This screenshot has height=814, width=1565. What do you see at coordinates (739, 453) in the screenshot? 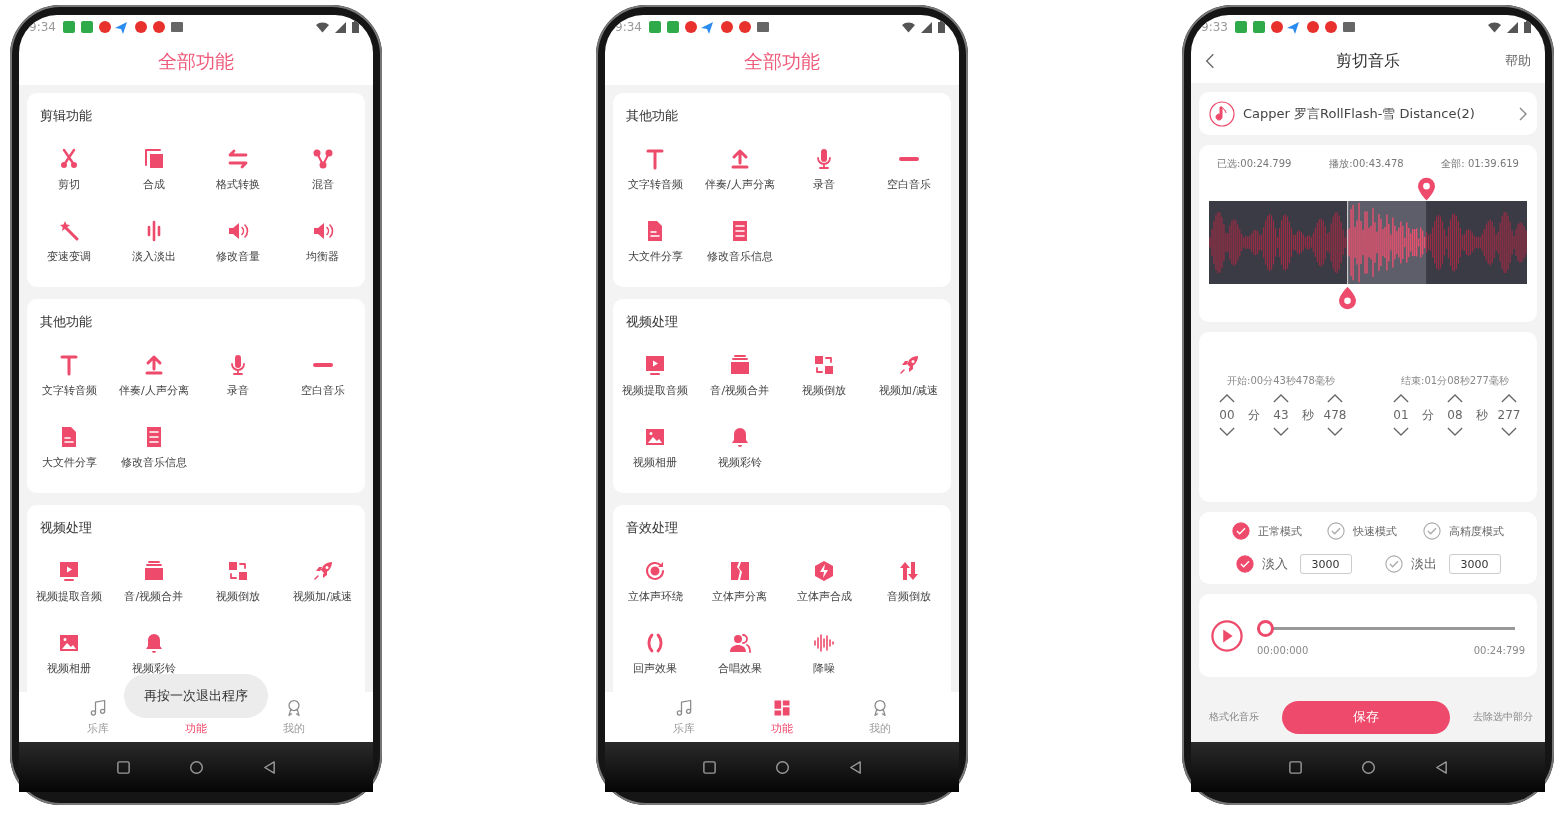
I see `feature-button: 视频彩铃` at bounding box center [739, 453].